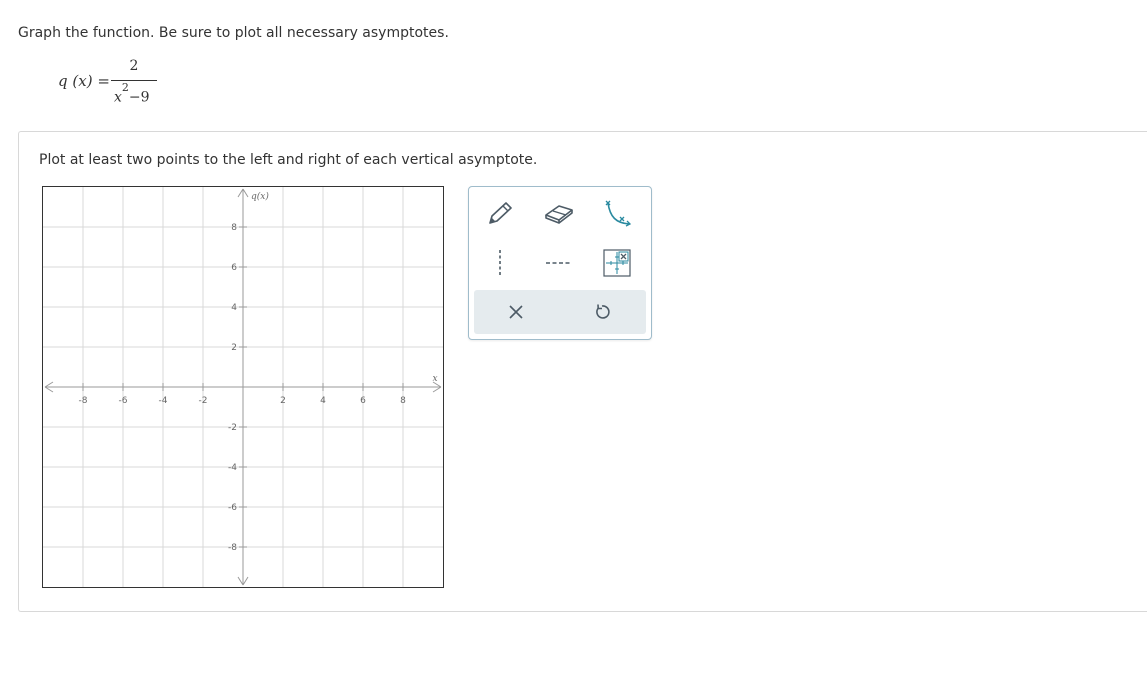  I want to click on y-tick-label: 6, so click(234, 268).